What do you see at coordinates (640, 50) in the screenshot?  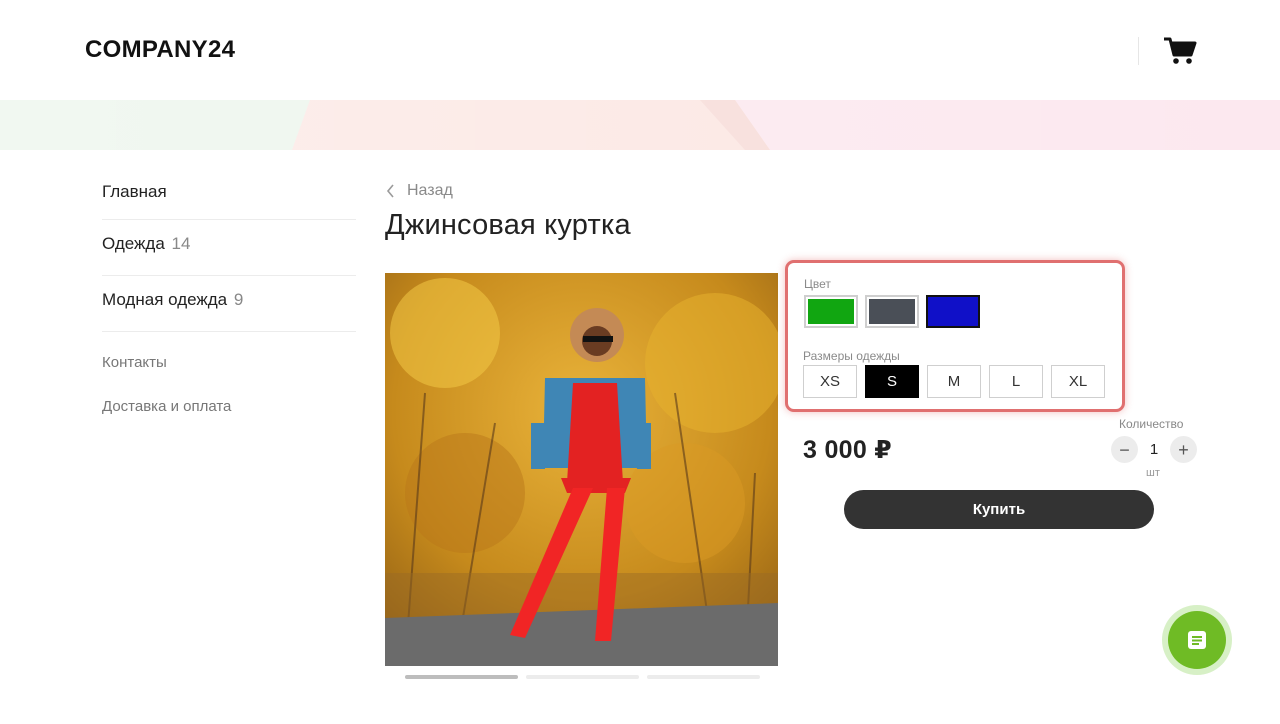 I see `site-header: COMPANY24` at bounding box center [640, 50].